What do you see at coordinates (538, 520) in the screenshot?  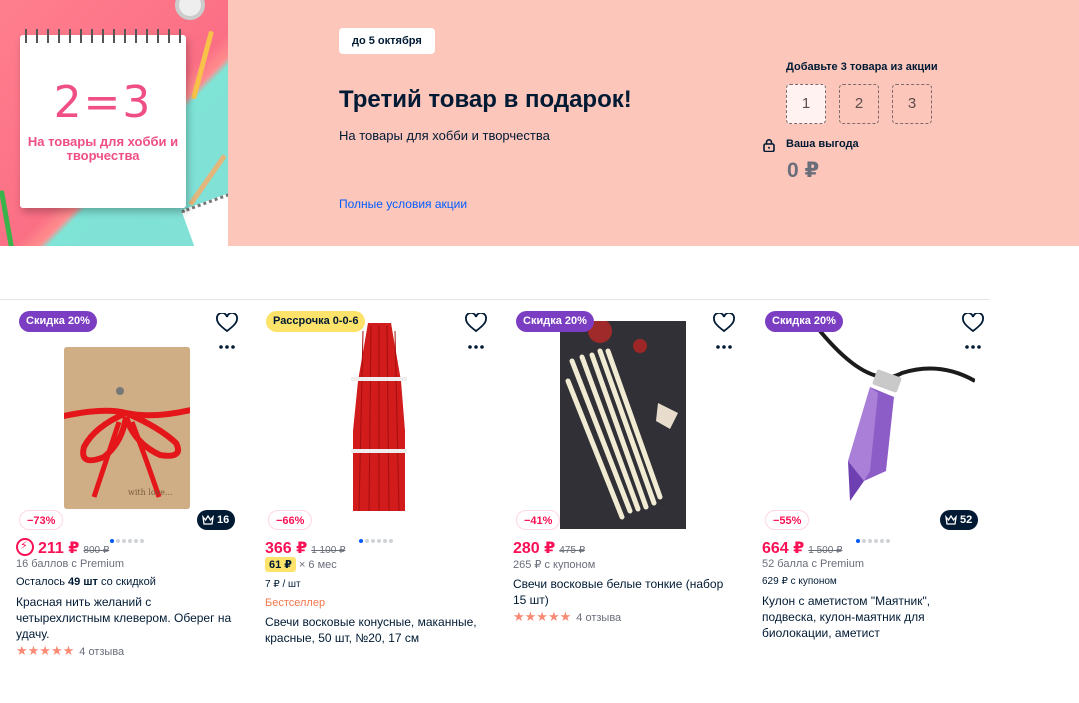 I see `discount-badge: −41%` at bounding box center [538, 520].